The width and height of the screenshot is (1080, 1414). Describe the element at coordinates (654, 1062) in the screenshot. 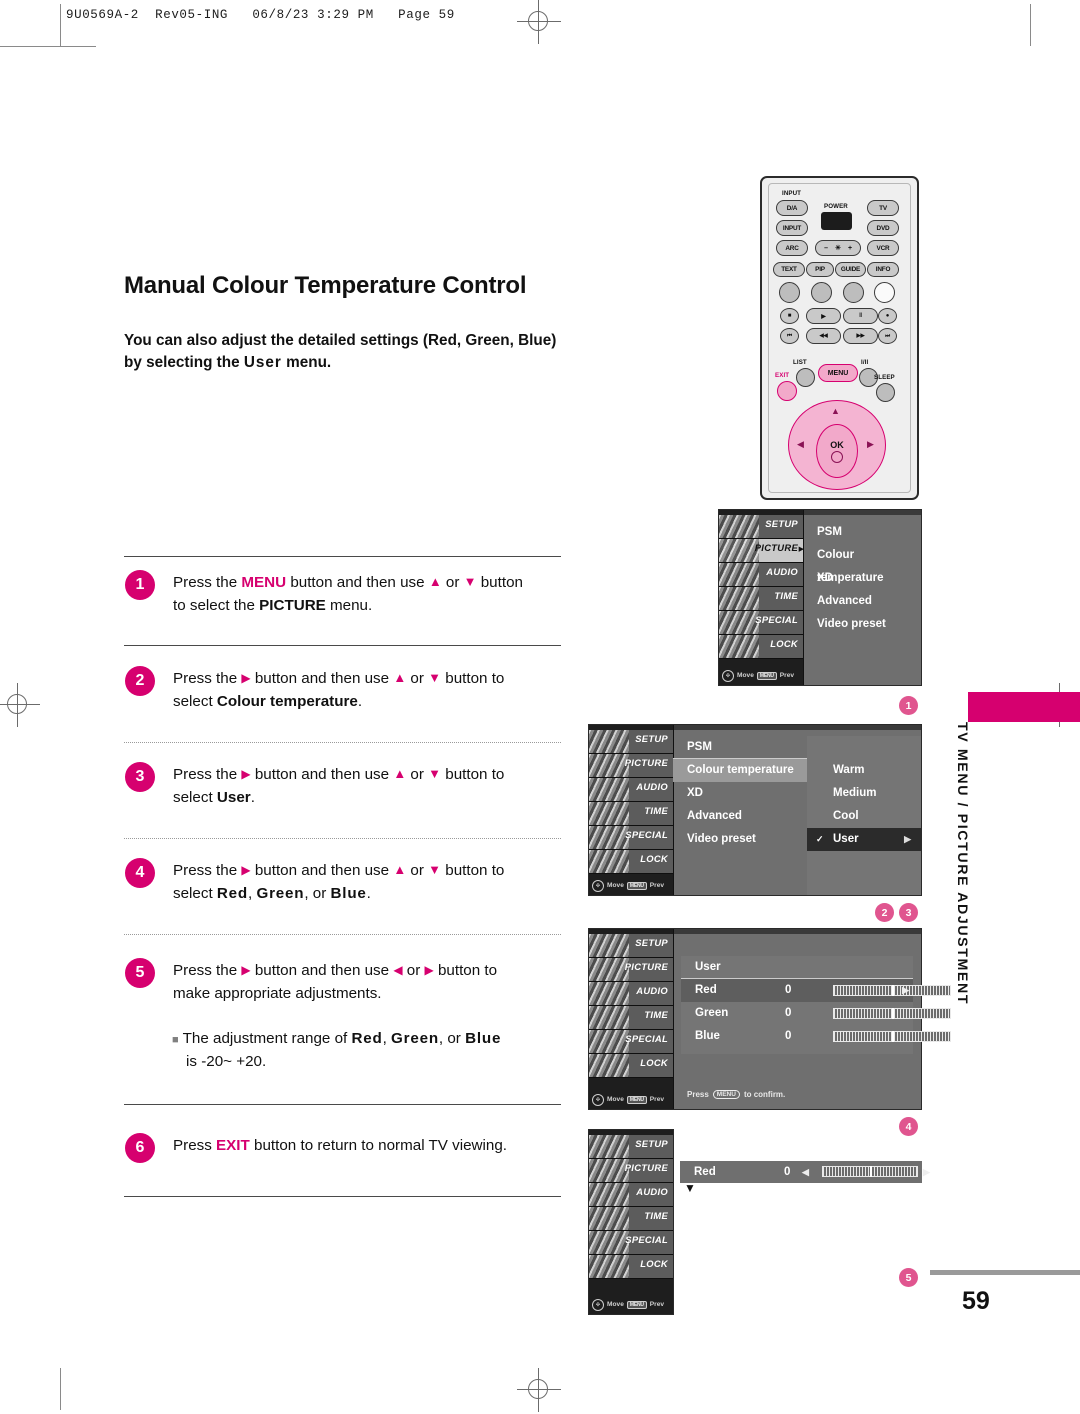

I see `sidebar-label: LOCK` at that location.